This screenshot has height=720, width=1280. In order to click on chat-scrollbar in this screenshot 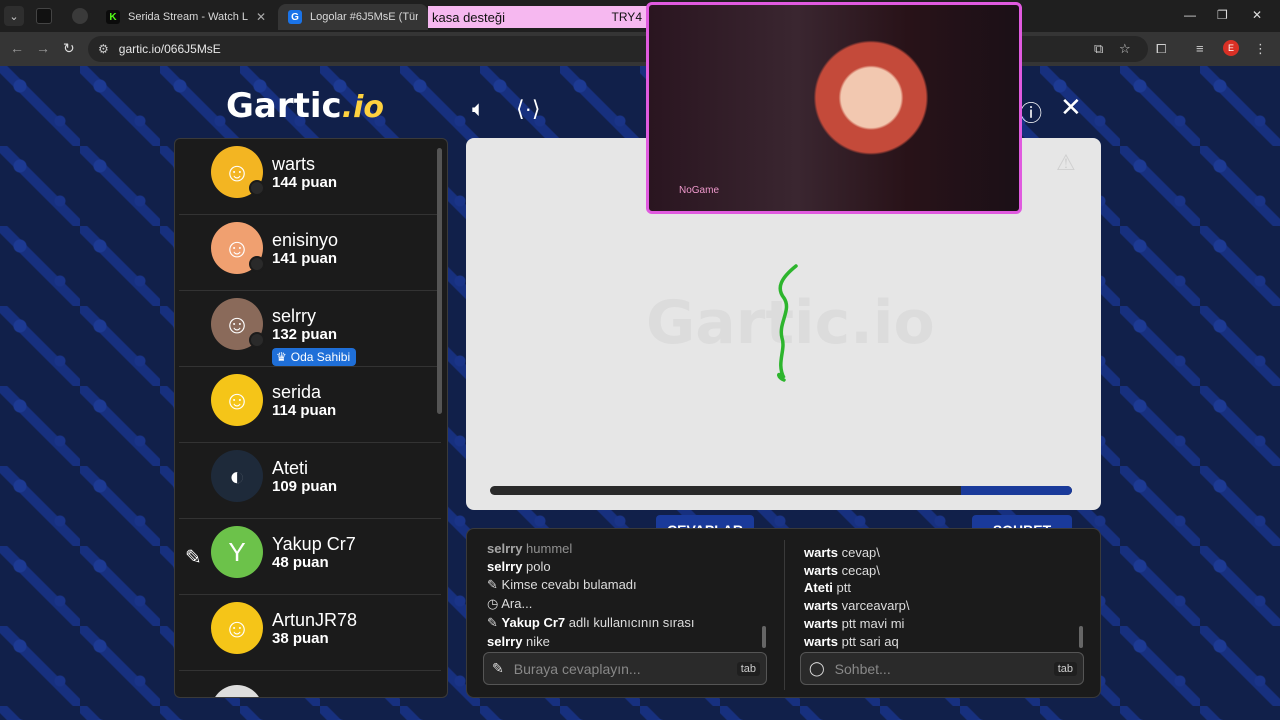, I will do `click(1081, 637)`.